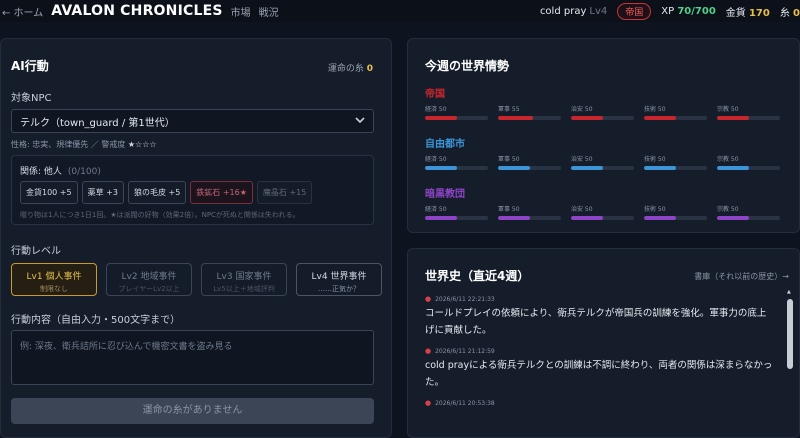  What do you see at coordinates (84, 172) in the screenshot?
I see `relationship-count: (0/100)` at bounding box center [84, 172].